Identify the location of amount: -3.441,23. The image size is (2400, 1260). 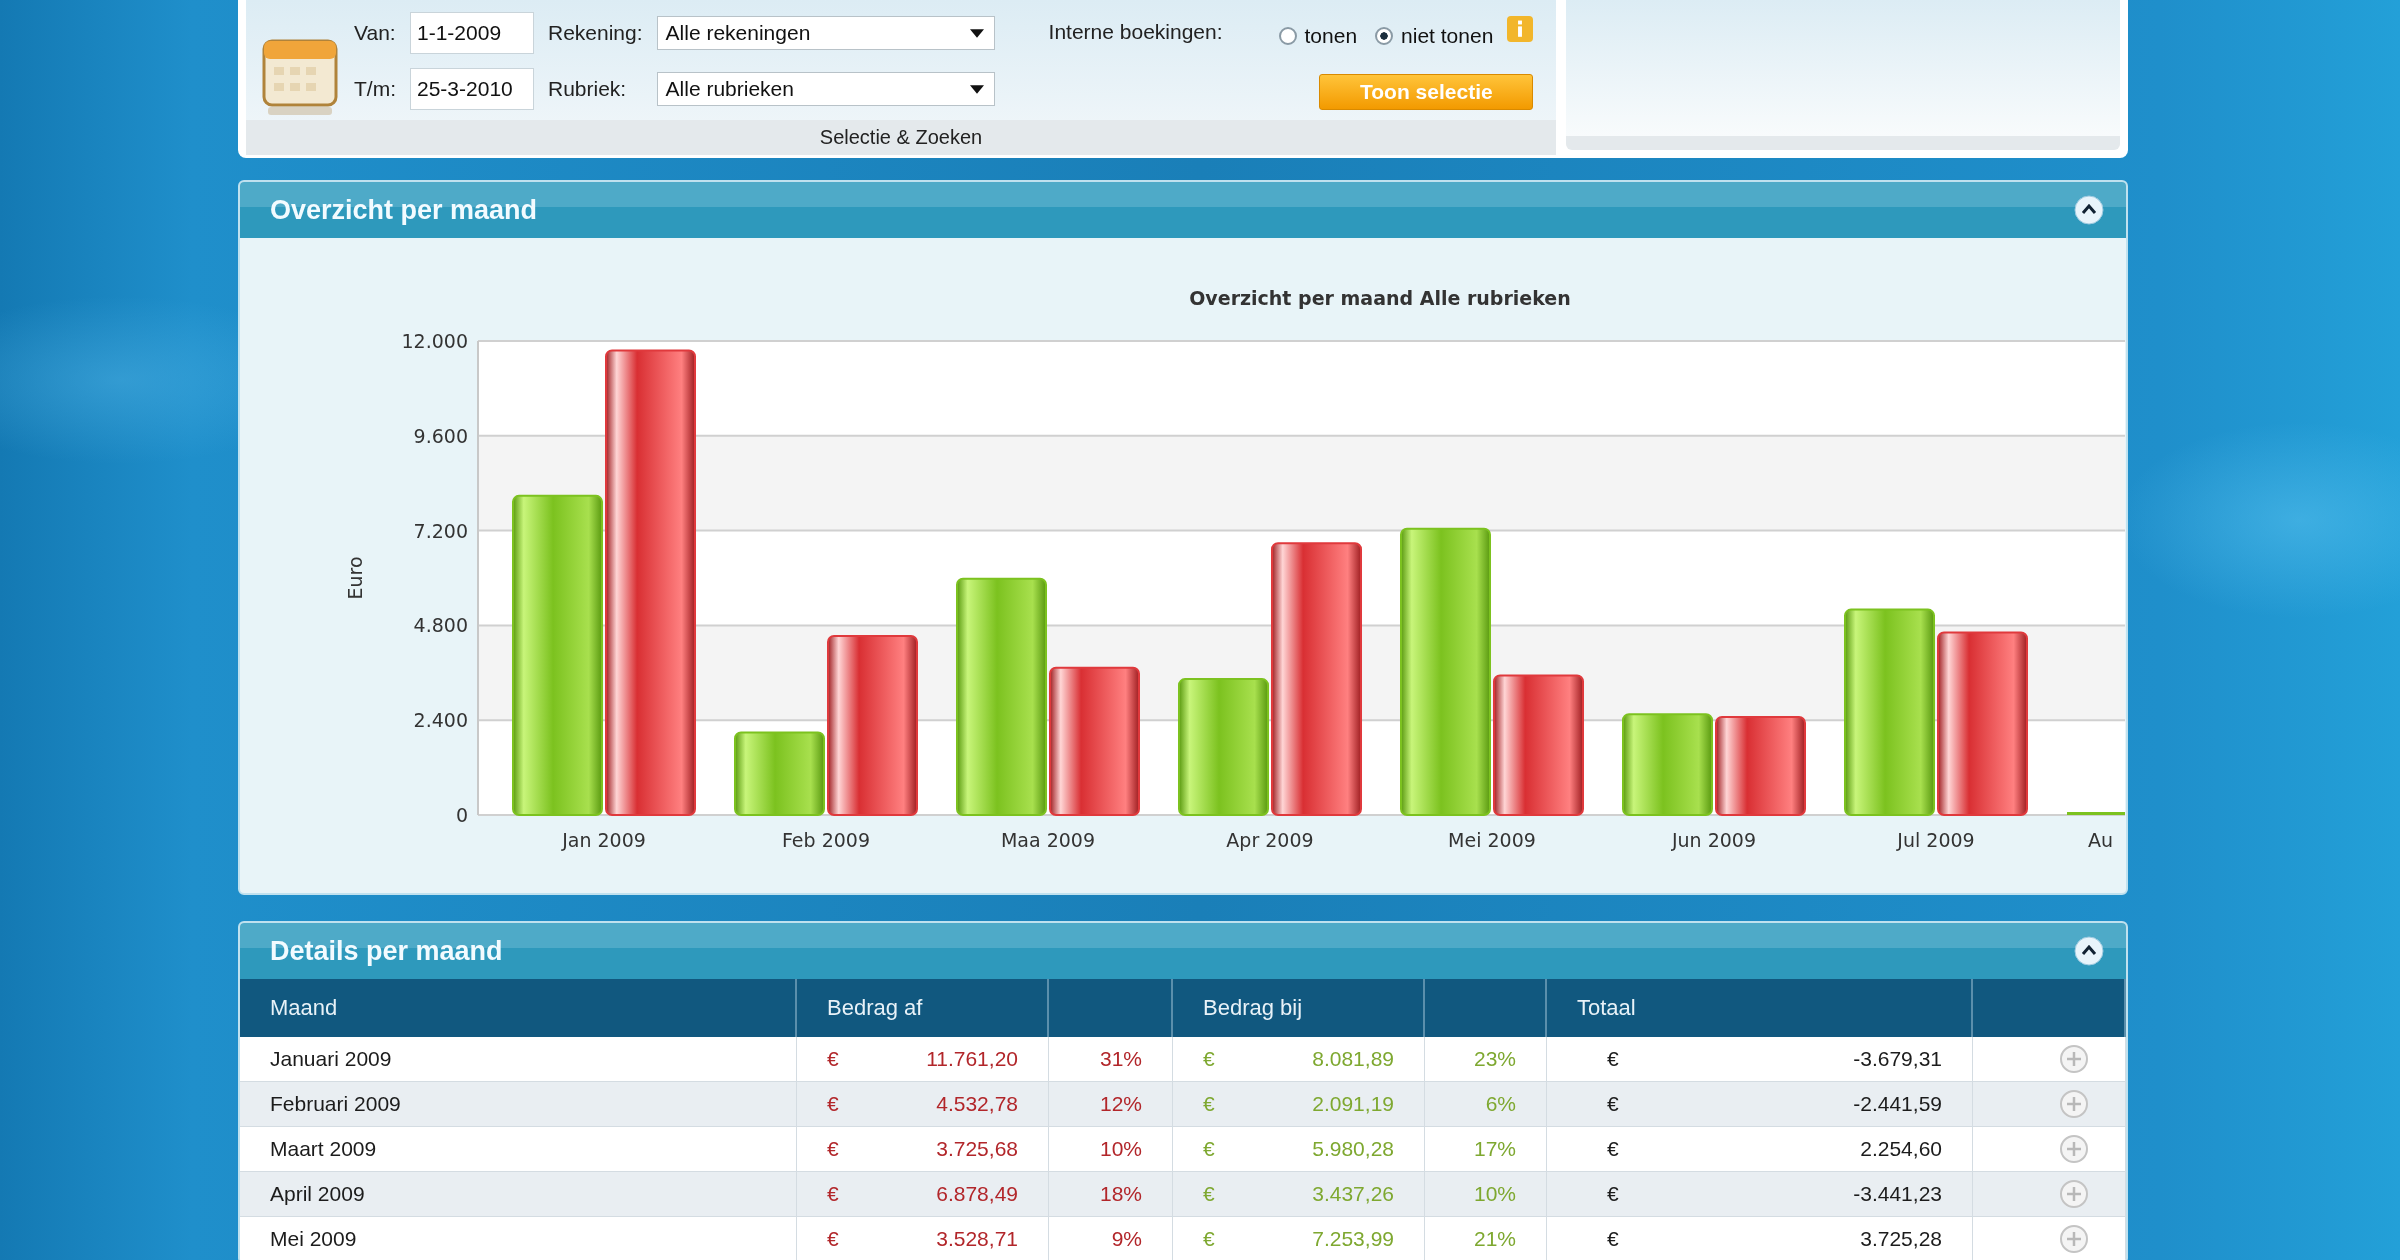
(1897, 1194).